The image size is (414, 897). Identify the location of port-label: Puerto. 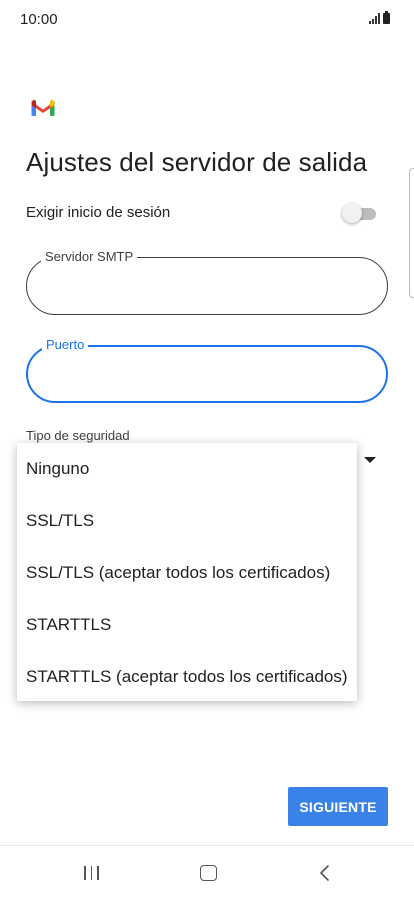
(65, 345).